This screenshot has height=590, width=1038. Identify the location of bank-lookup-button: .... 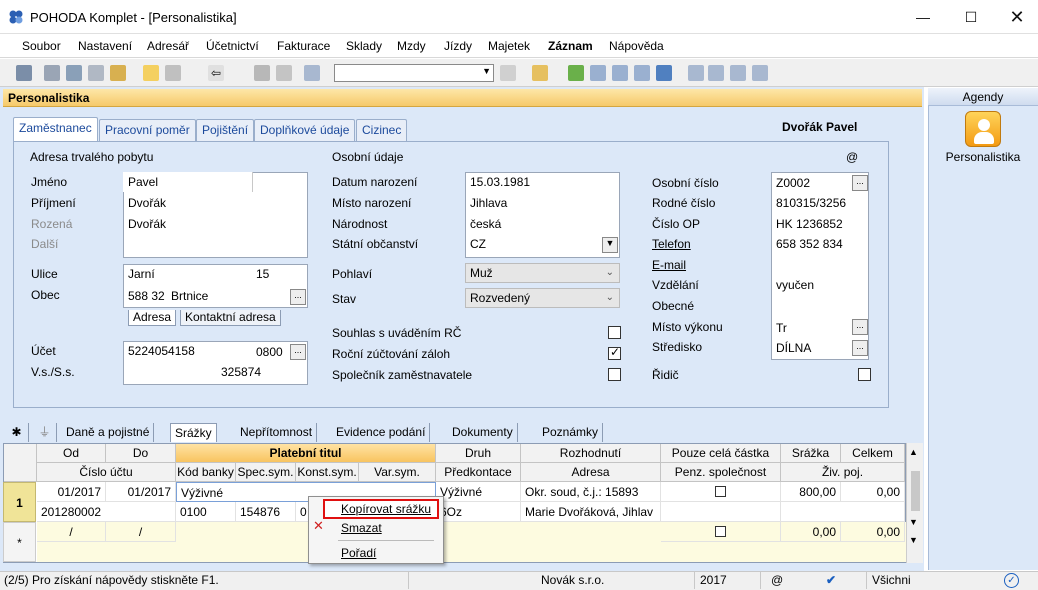
(298, 352).